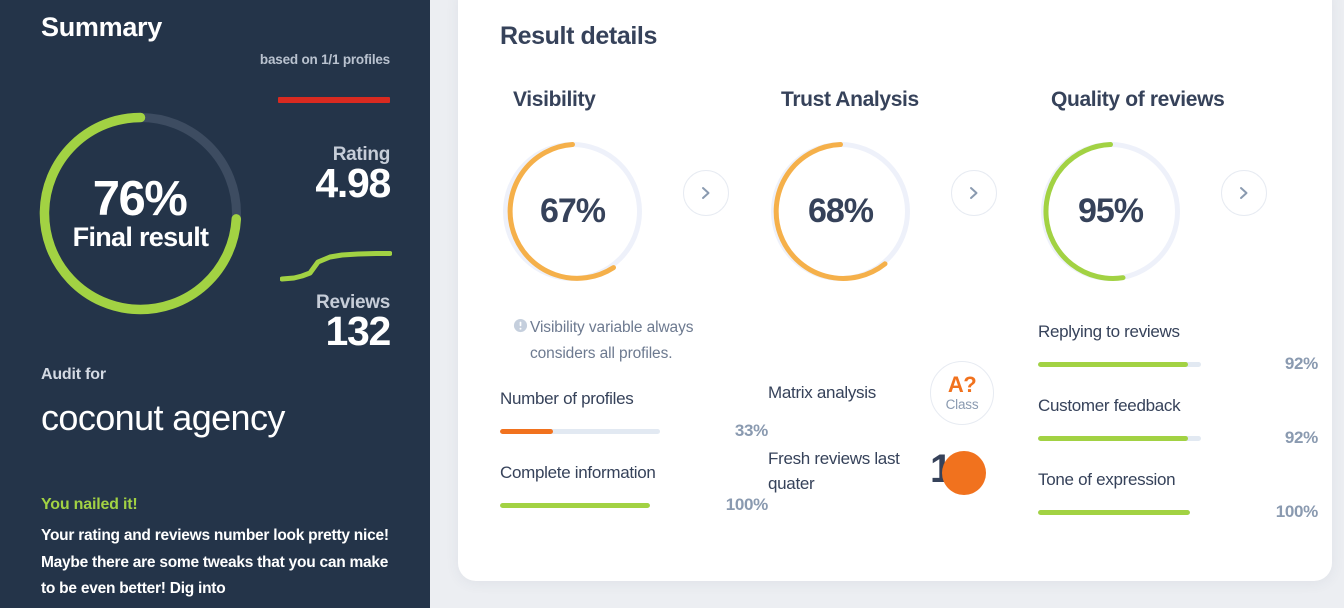 The image size is (1344, 608). What do you see at coordinates (73, 374) in the screenshot?
I see `audit-for-label: Audit for` at bounding box center [73, 374].